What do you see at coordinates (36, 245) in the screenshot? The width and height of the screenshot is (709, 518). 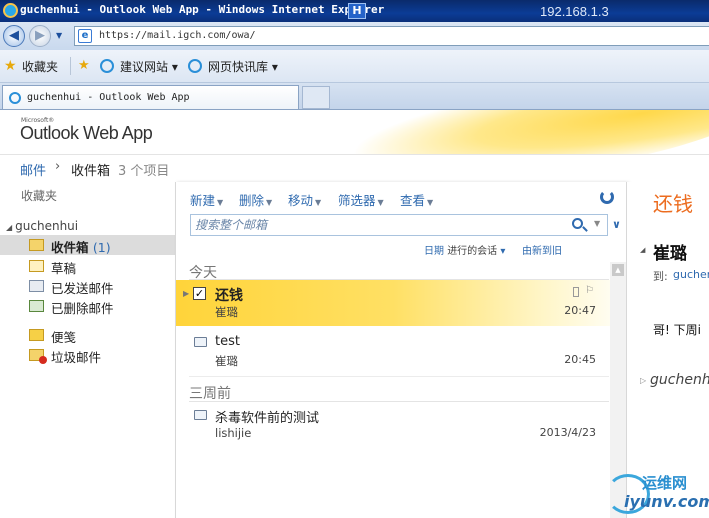 I see `inbox-icon` at bounding box center [36, 245].